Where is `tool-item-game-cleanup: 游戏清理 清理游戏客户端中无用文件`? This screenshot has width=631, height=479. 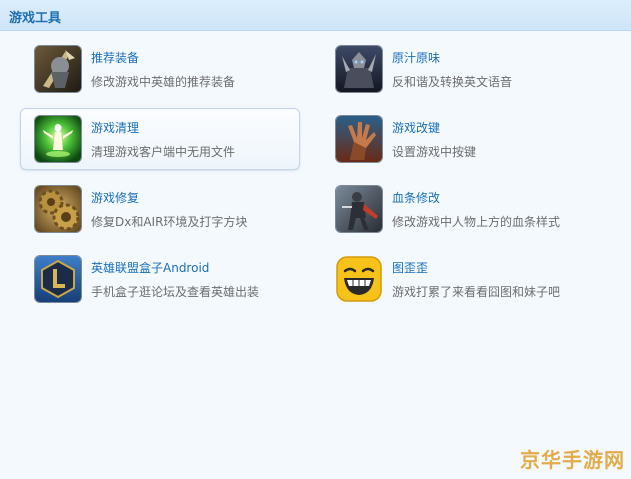 tool-item-game-cleanup: 游戏清理 清理游戏客户端中无用文件 is located at coordinates (160, 139).